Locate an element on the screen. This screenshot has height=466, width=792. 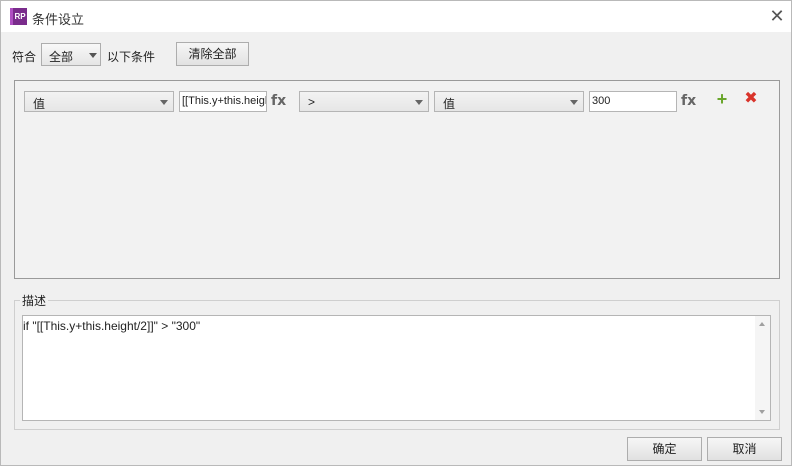
vertical-scrollbar is located at coordinates (762, 368).